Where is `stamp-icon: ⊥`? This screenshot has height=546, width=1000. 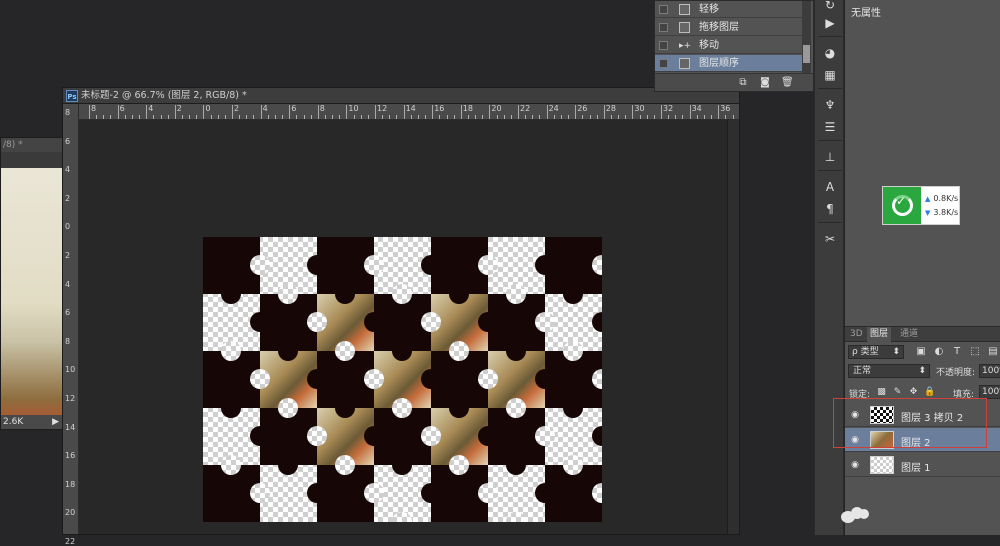
stamp-icon: ⊥ is located at coordinates (830, 157).